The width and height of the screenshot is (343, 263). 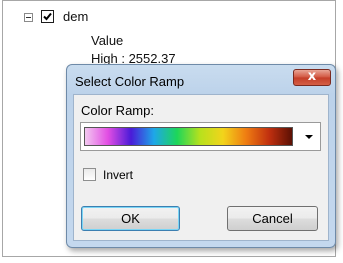 I want to click on cancel-button: Cancel, so click(x=272, y=218).